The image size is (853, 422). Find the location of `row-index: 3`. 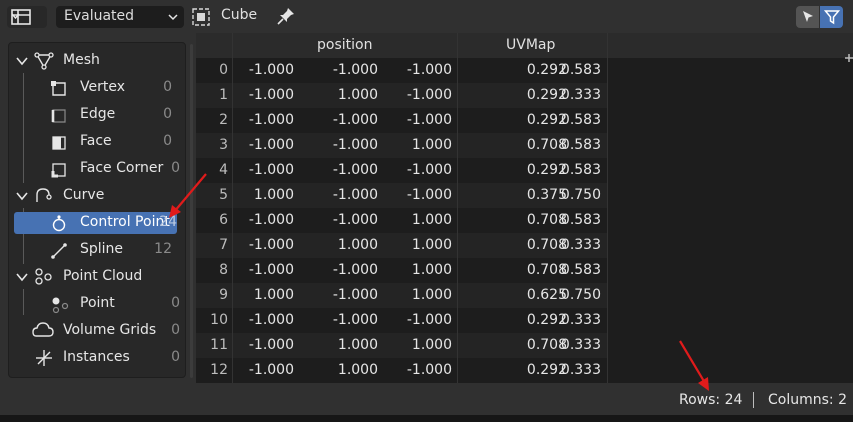

row-index: 3 is located at coordinates (223, 145).